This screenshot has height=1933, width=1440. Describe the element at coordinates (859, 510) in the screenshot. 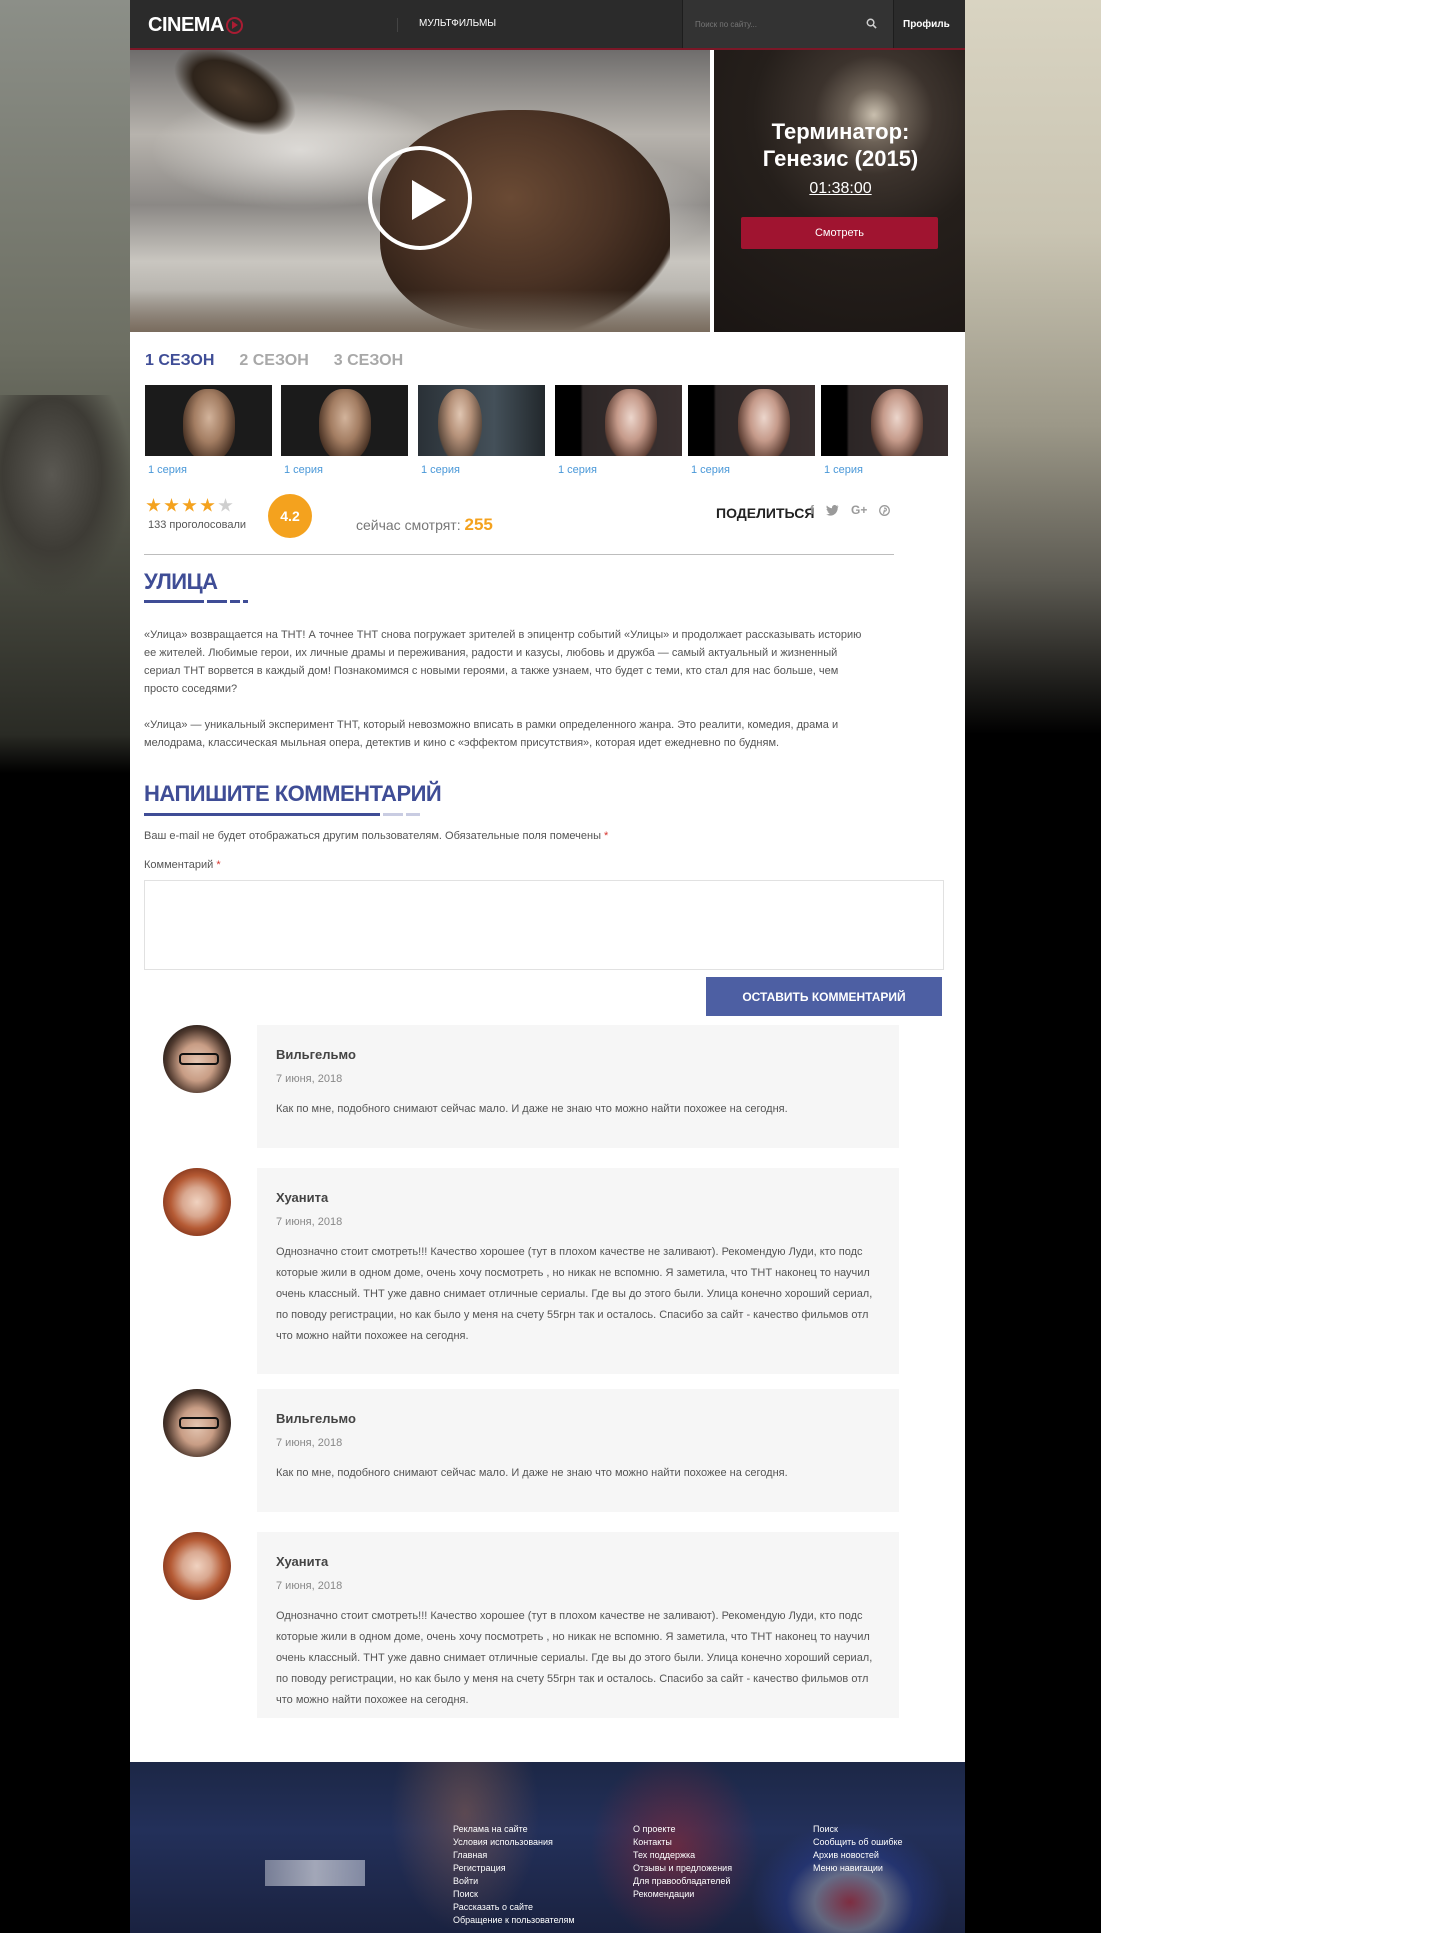

I see `google-plus-icon: G+` at that location.